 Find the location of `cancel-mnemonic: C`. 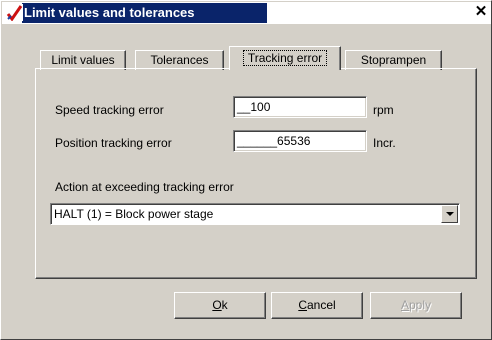

cancel-mnemonic: C is located at coordinates (302, 305).